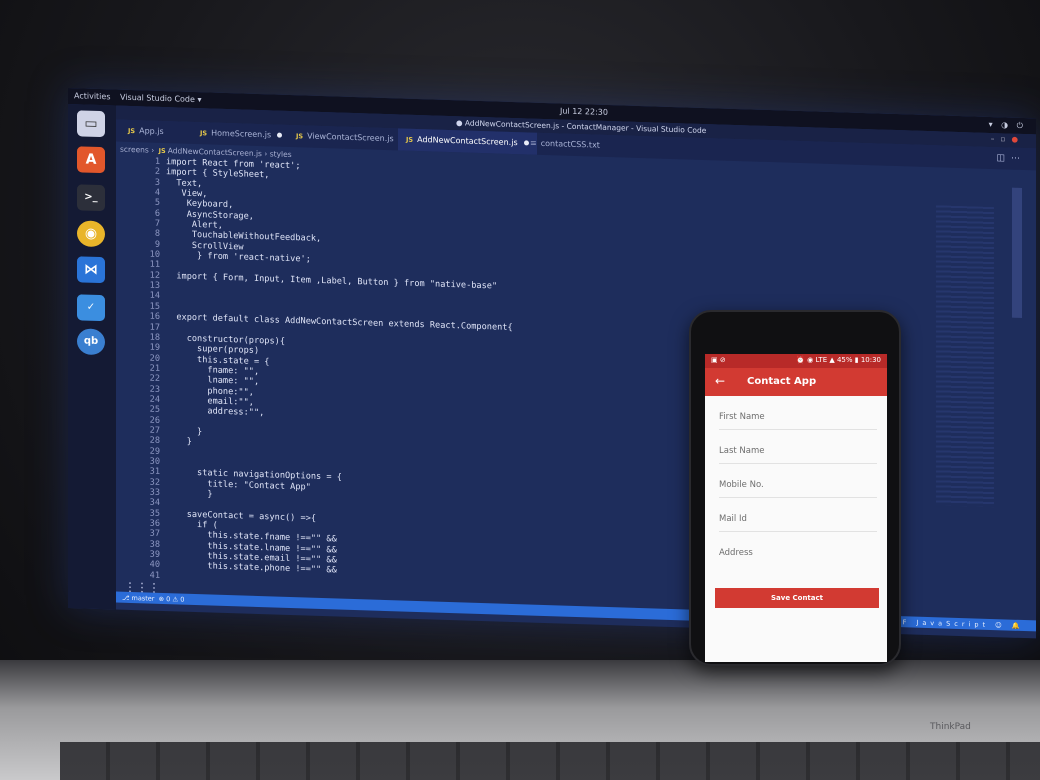  Describe the element at coordinates (91, 160) in the screenshot. I see `software-center-icon: A` at that location.